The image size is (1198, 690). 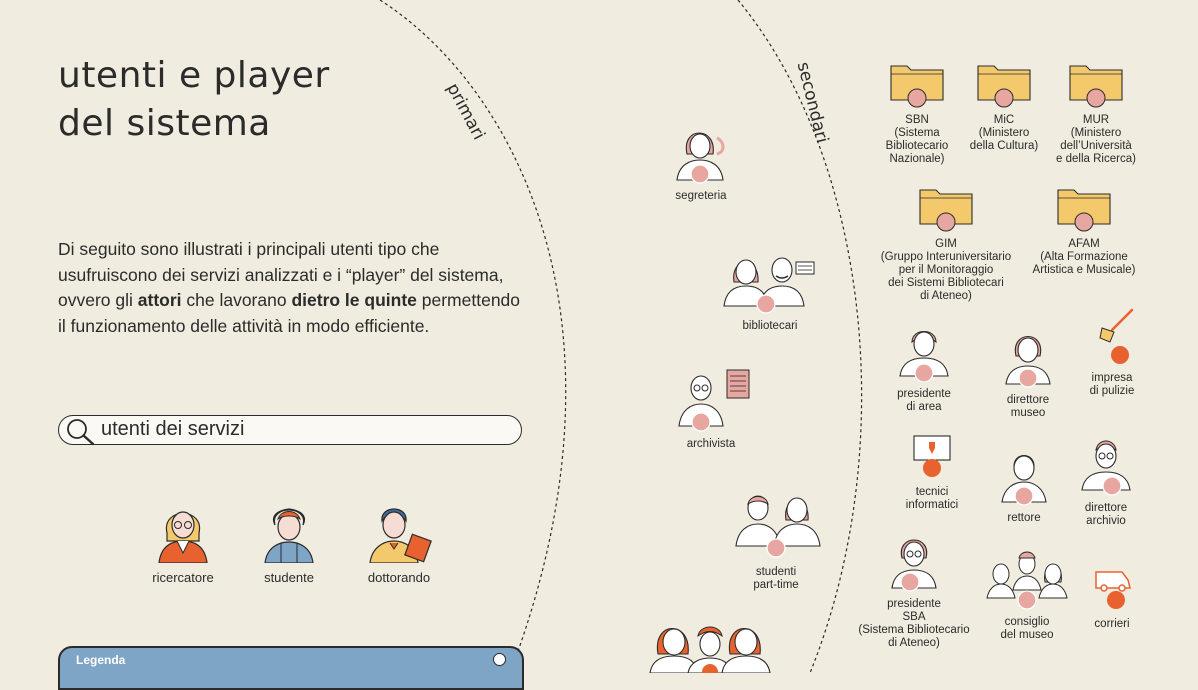 I want to click on legend-toggle-icon, so click(x=499, y=659).